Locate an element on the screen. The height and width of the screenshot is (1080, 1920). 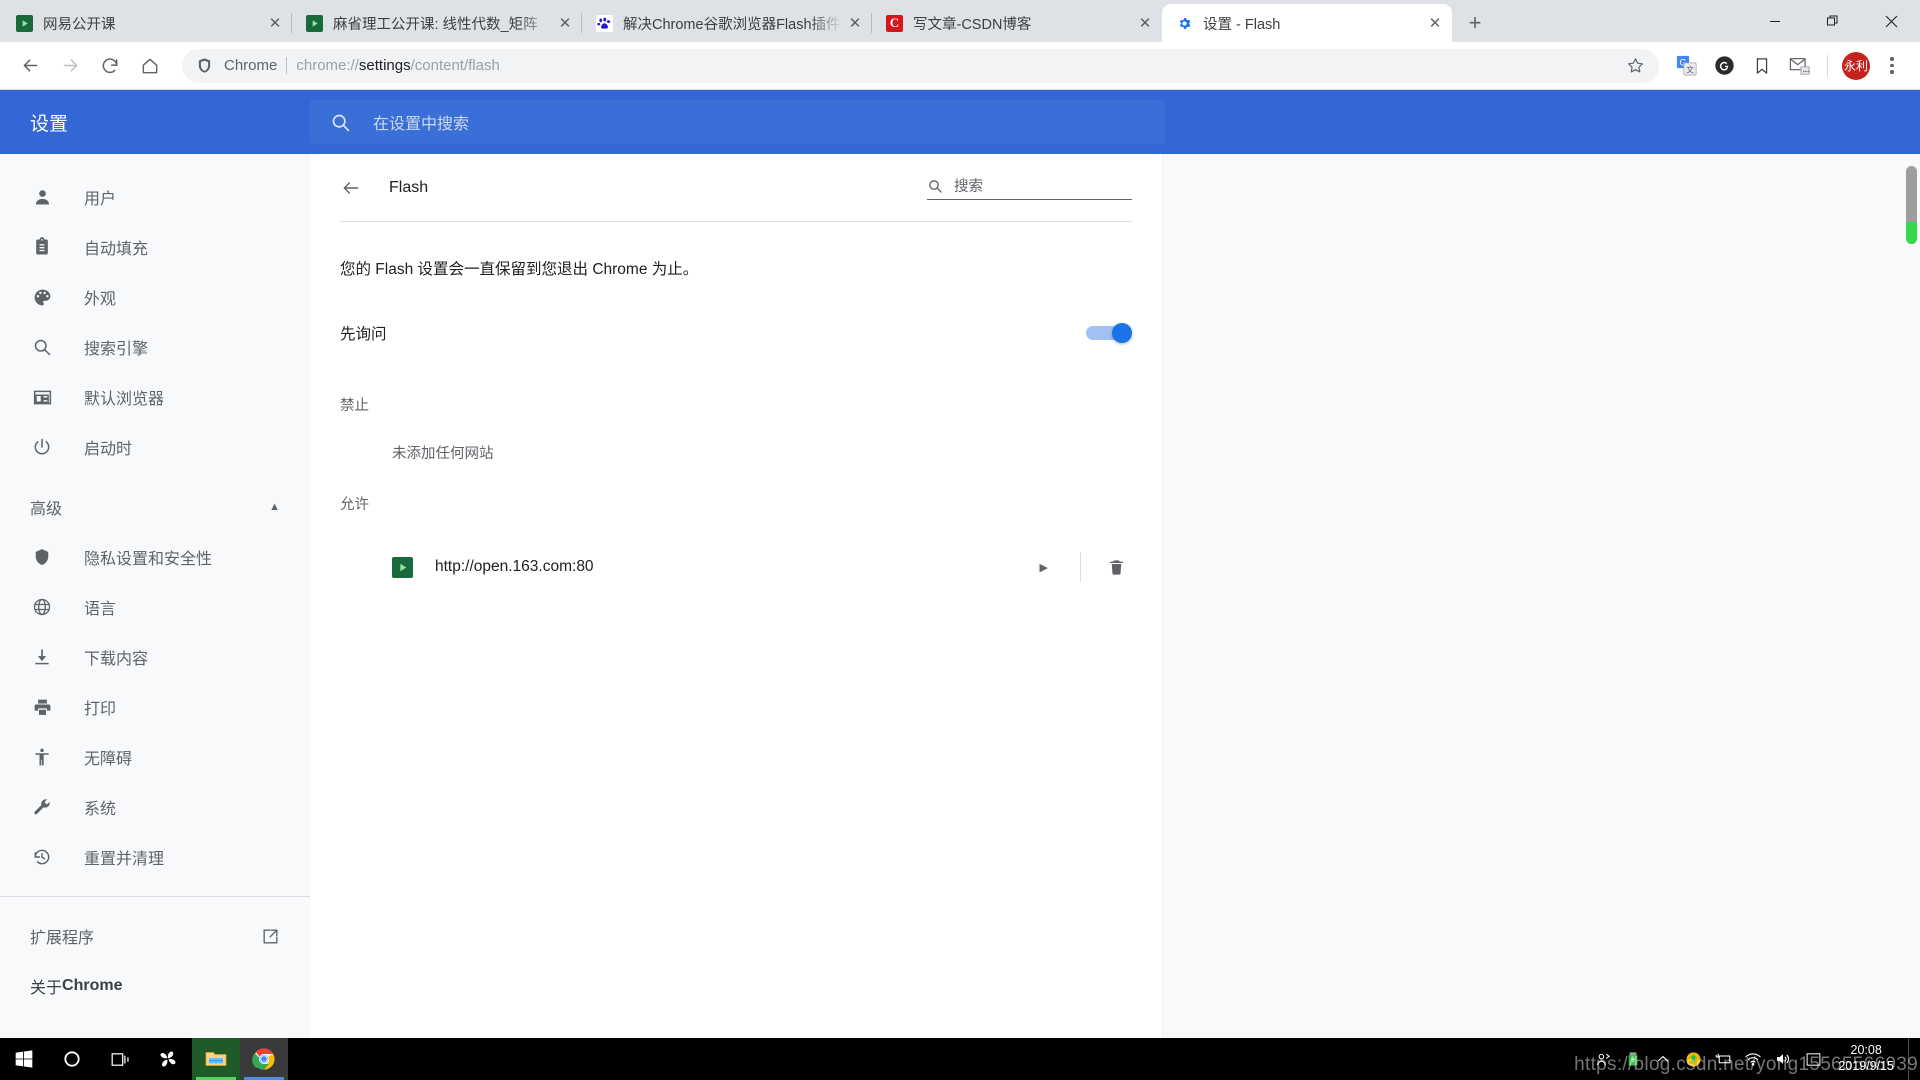
three-dots-menu-icon is located at coordinates (1892, 65).